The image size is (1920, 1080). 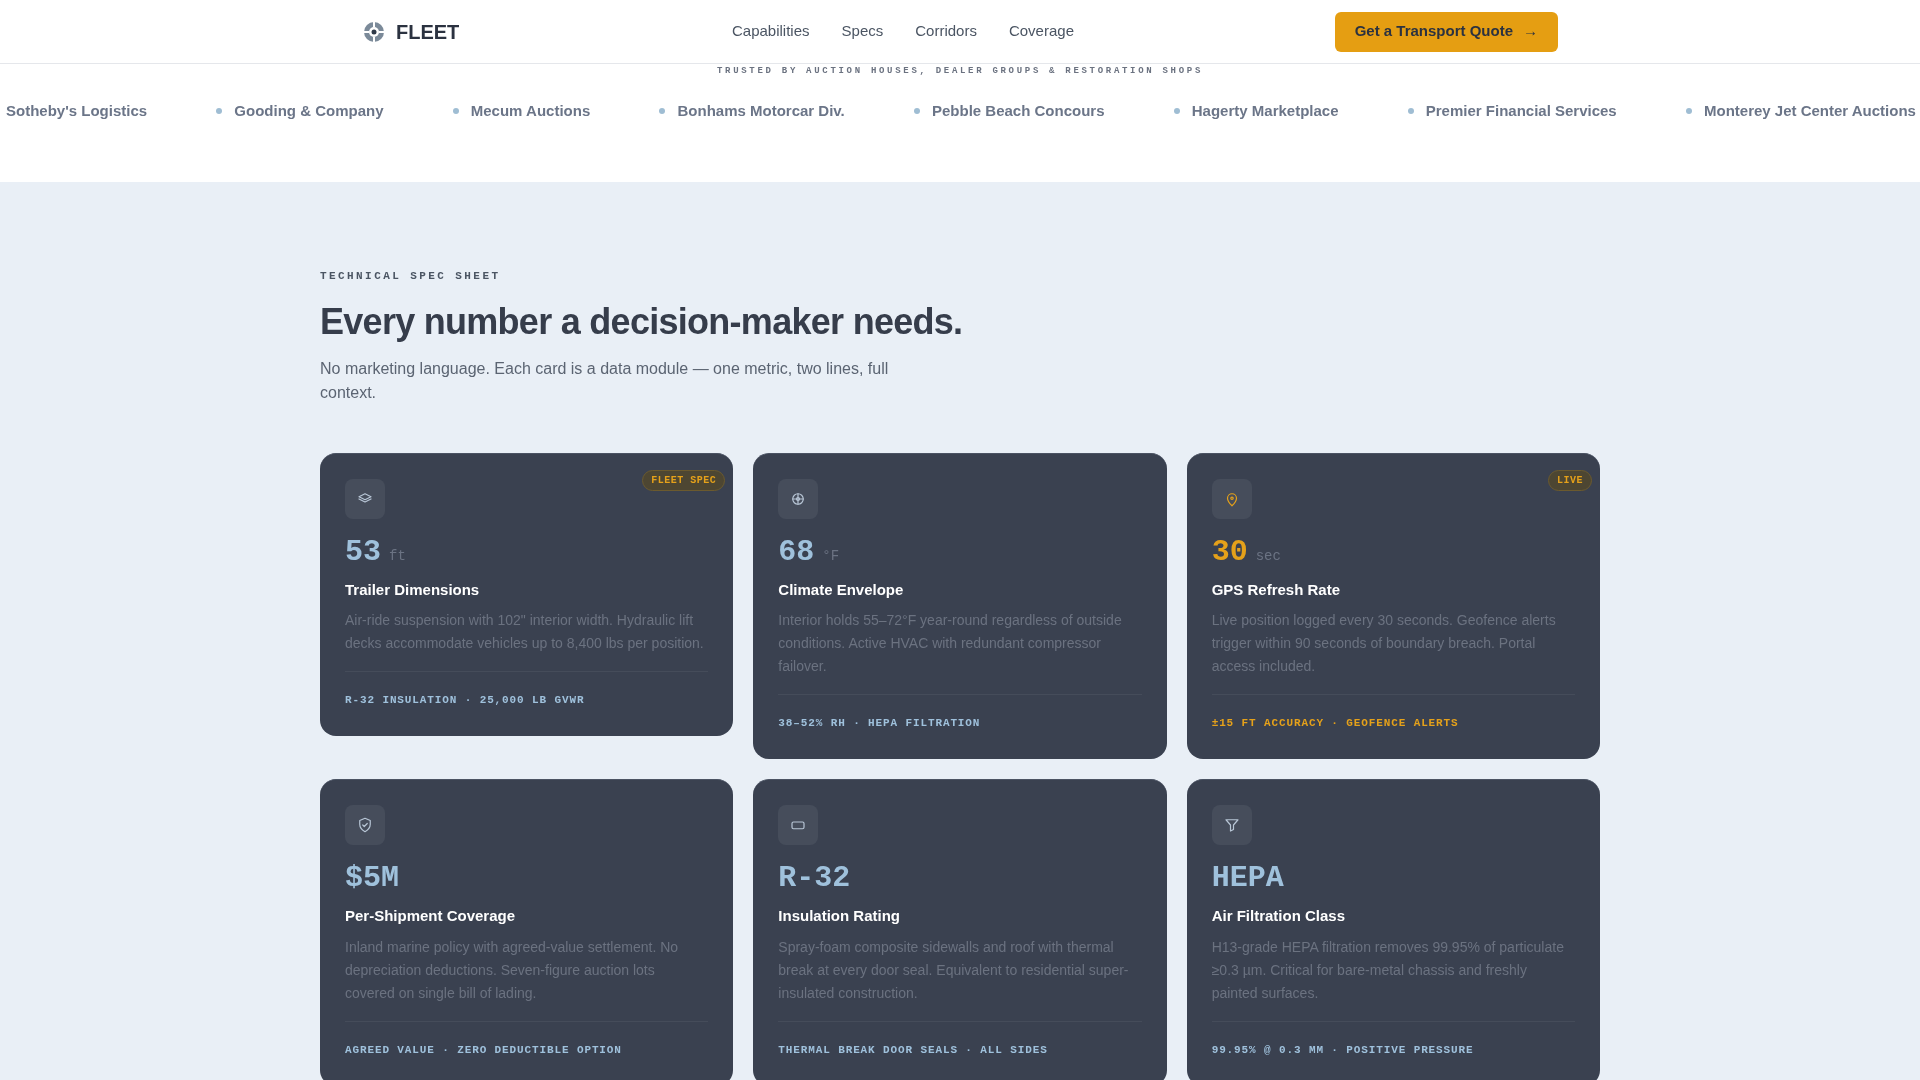 I want to click on card-footer: 38–52% RH · HEPA FILTRATION, so click(x=879, y=723).